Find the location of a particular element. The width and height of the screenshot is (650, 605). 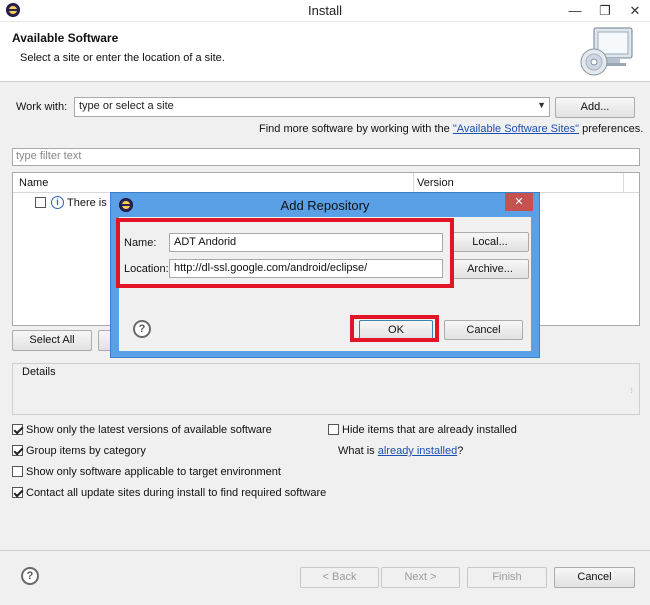

page-title: Available Software is located at coordinates (65, 38).